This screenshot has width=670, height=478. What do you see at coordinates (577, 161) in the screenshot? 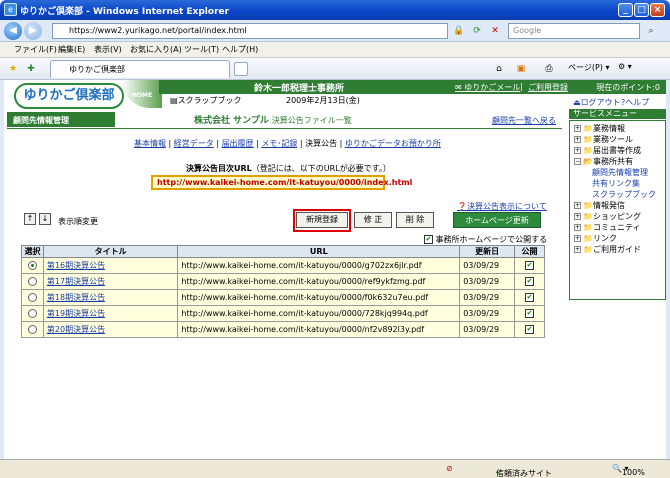
I see `collapse-icon: −` at bounding box center [577, 161].